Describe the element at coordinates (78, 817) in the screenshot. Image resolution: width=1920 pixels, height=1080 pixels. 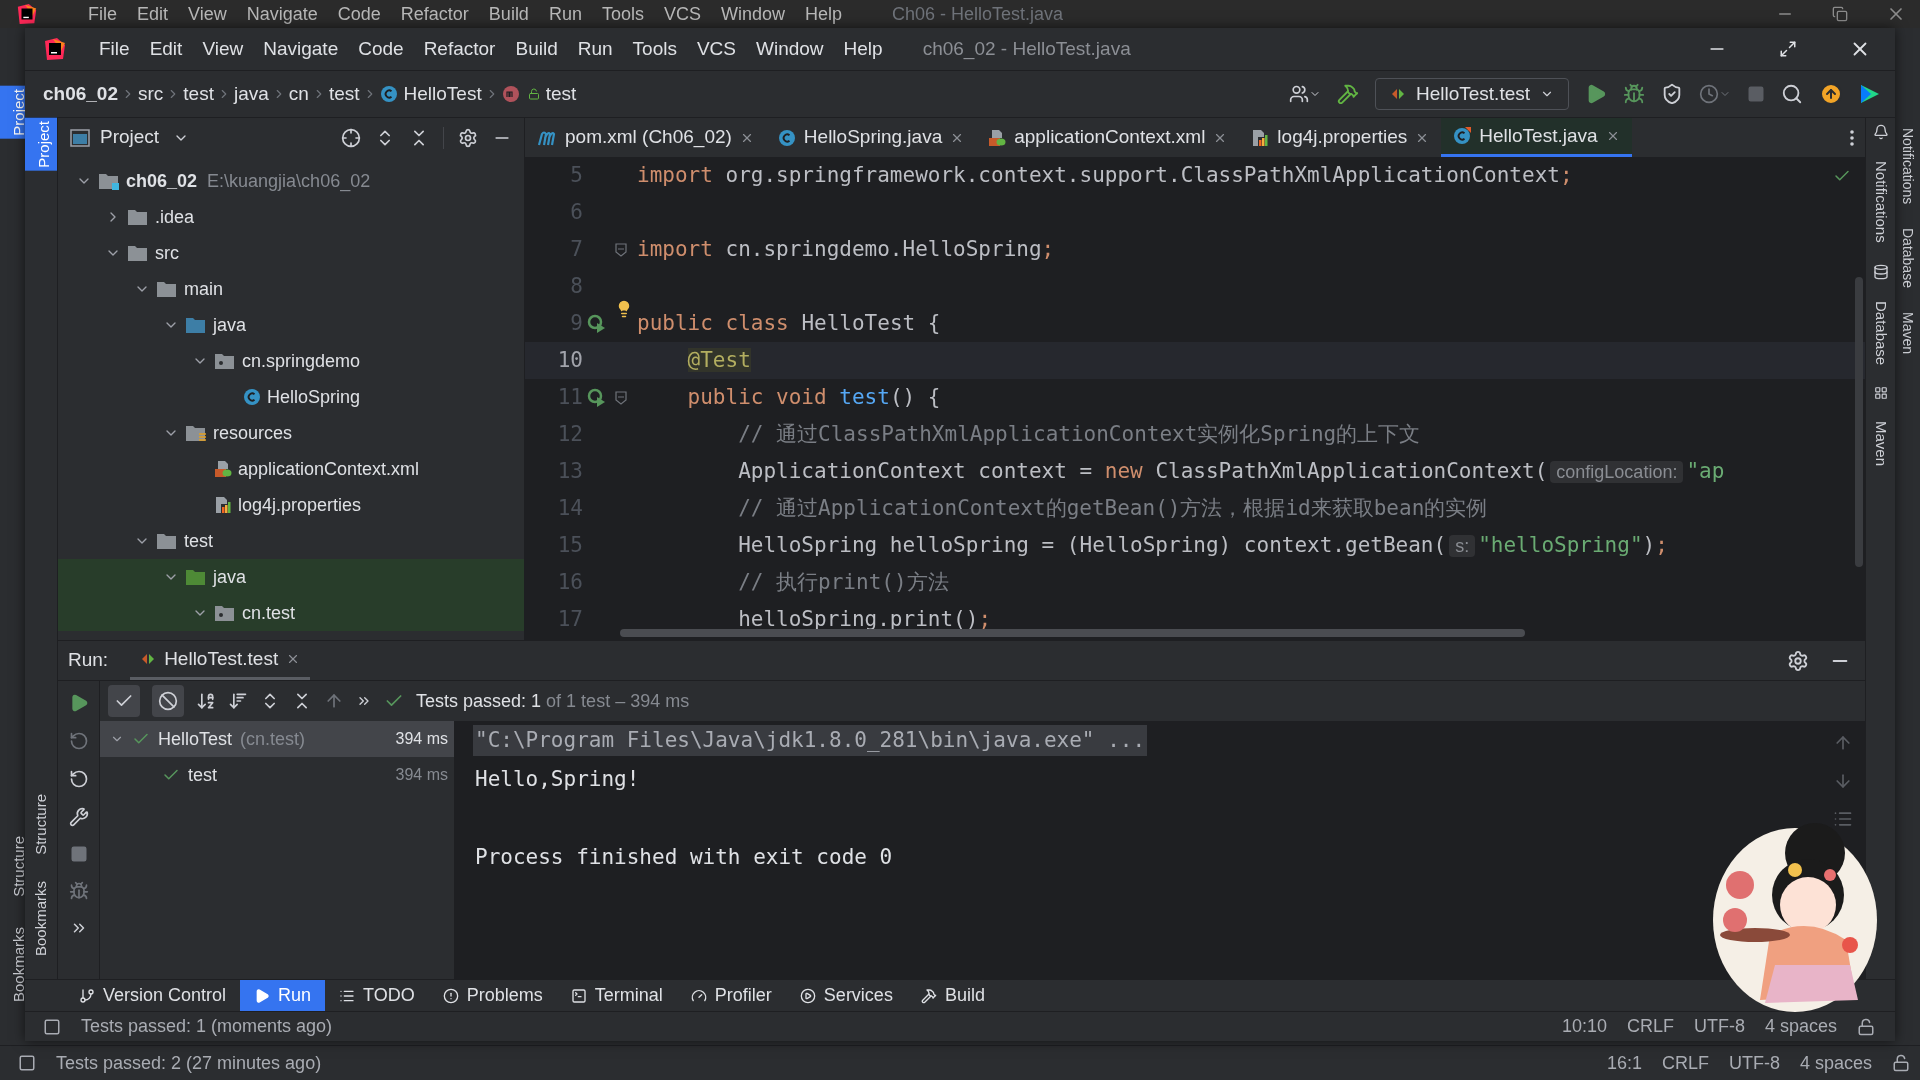
I see `wrench-icon` at that location.